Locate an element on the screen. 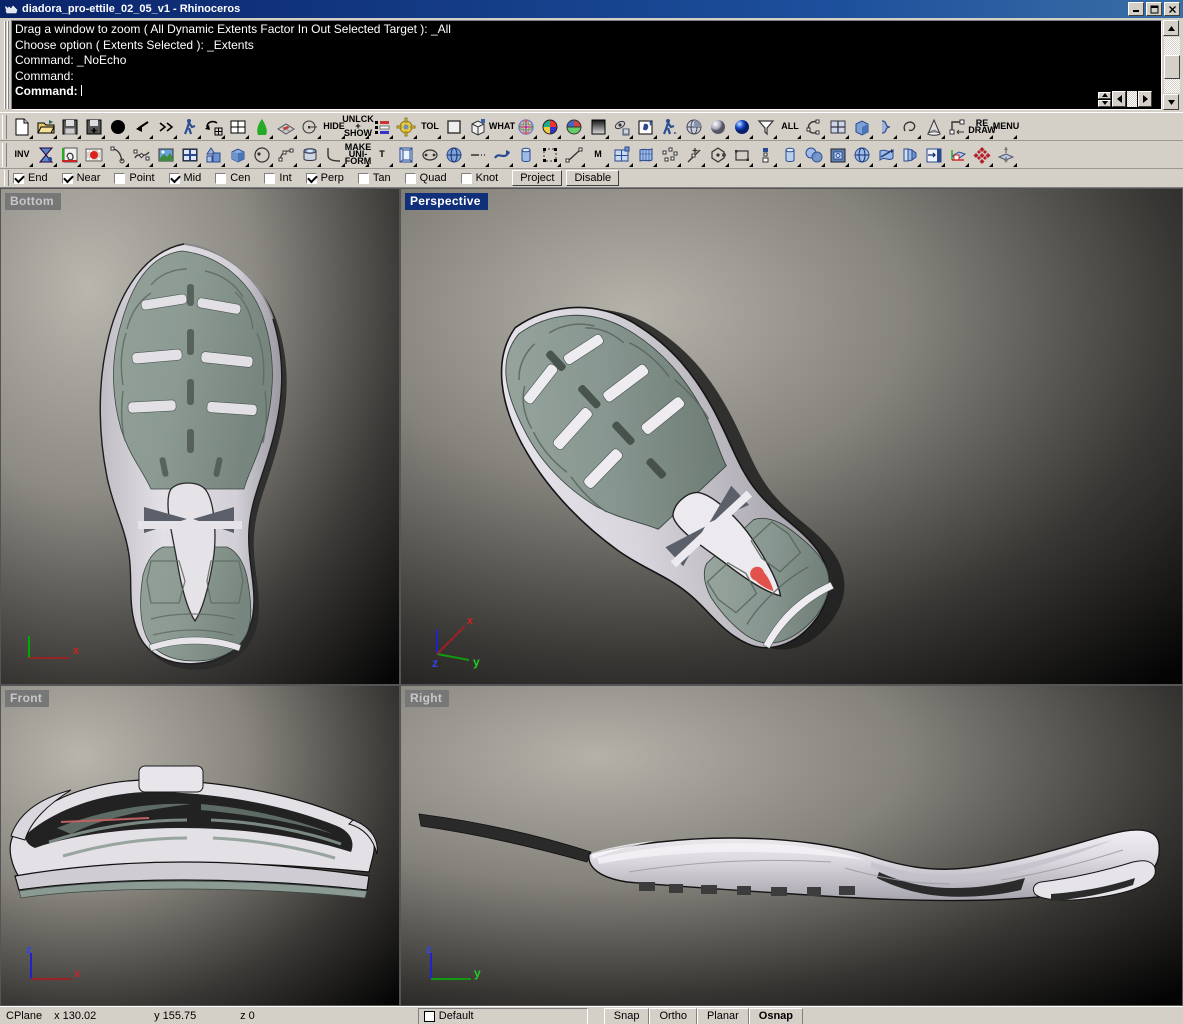  cplane-label: CPlane is located at coordinates (24, 1016).